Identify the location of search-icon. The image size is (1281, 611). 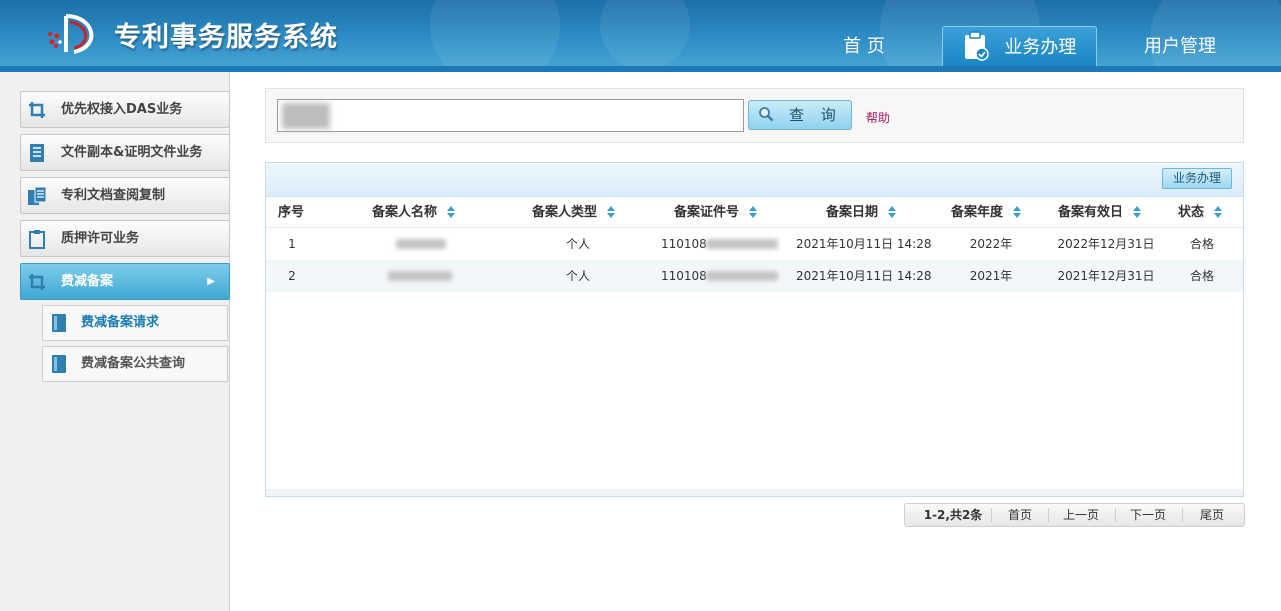
(766, 114).